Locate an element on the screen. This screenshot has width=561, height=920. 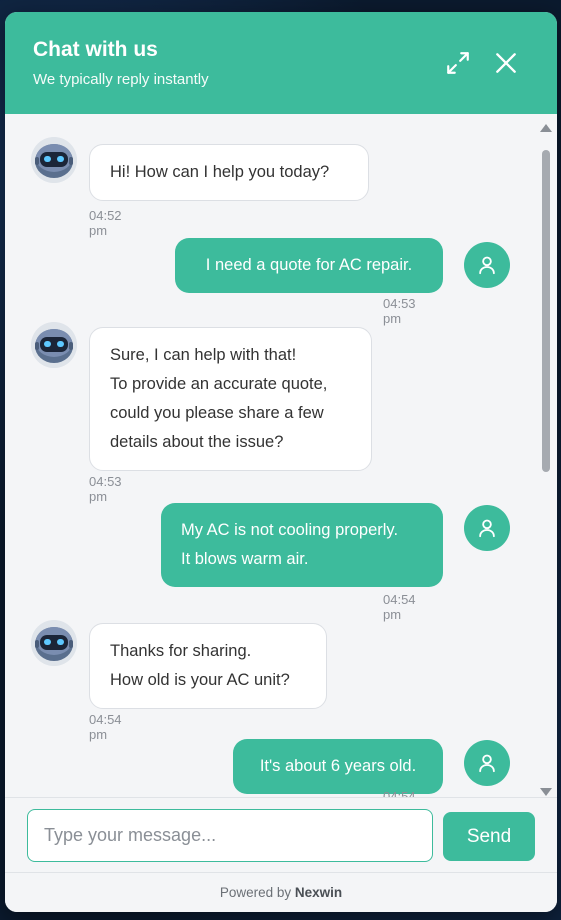
composer: Send is located at coordinates (281, 834).